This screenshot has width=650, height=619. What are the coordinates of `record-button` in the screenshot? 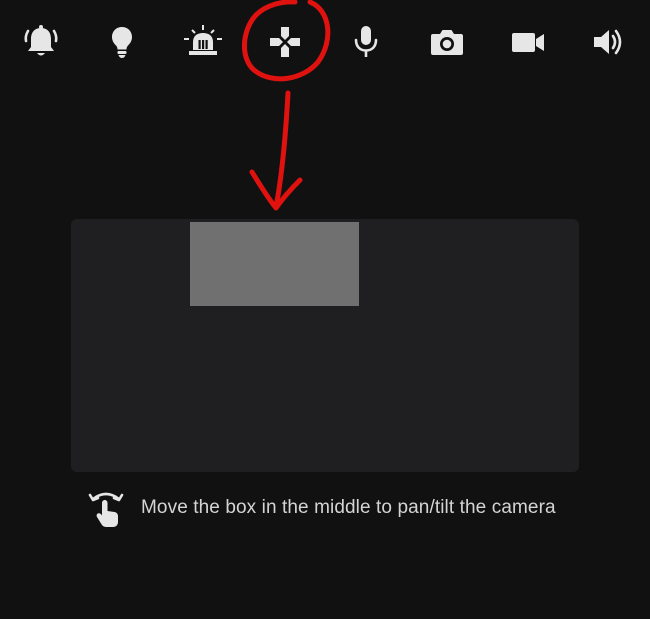 It's located at (528, 42).